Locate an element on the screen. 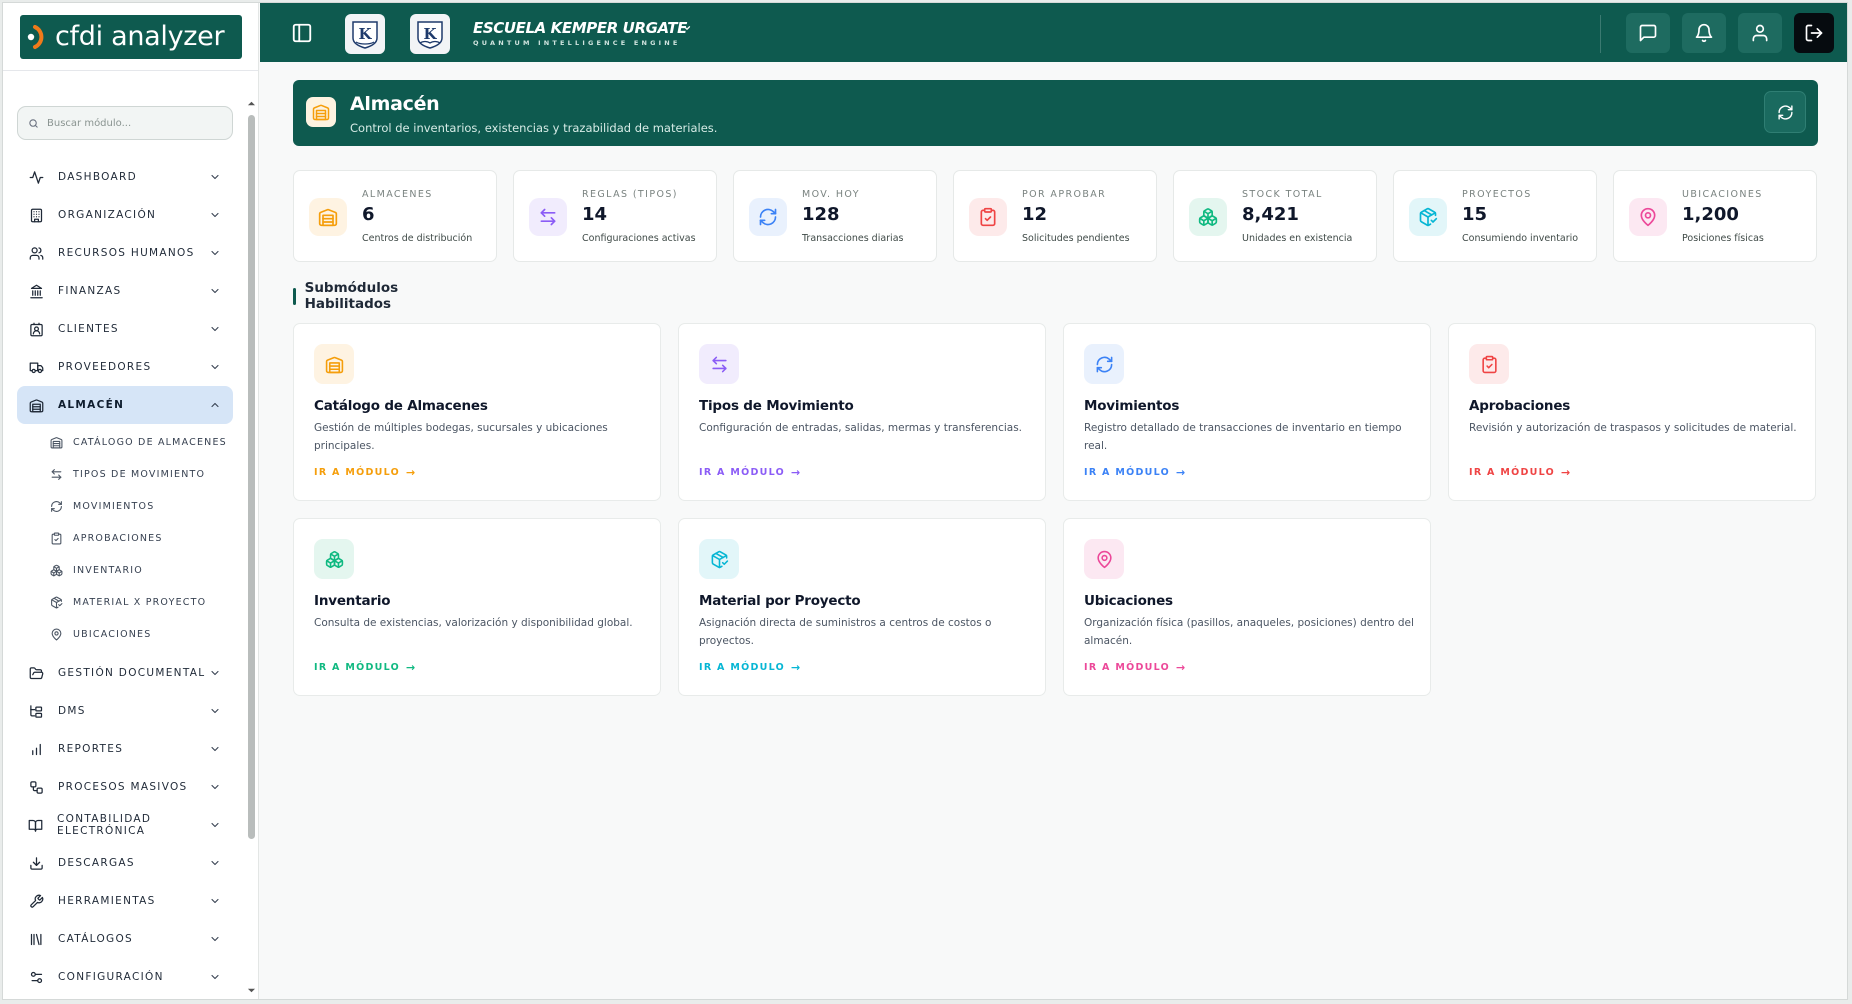  app-logo: cfdi analyzer is located at coordinates (131, 36).